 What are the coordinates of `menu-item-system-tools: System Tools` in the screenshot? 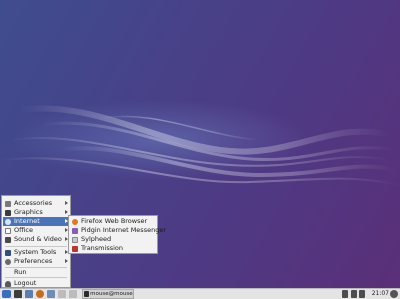 It's located at (36, 252).